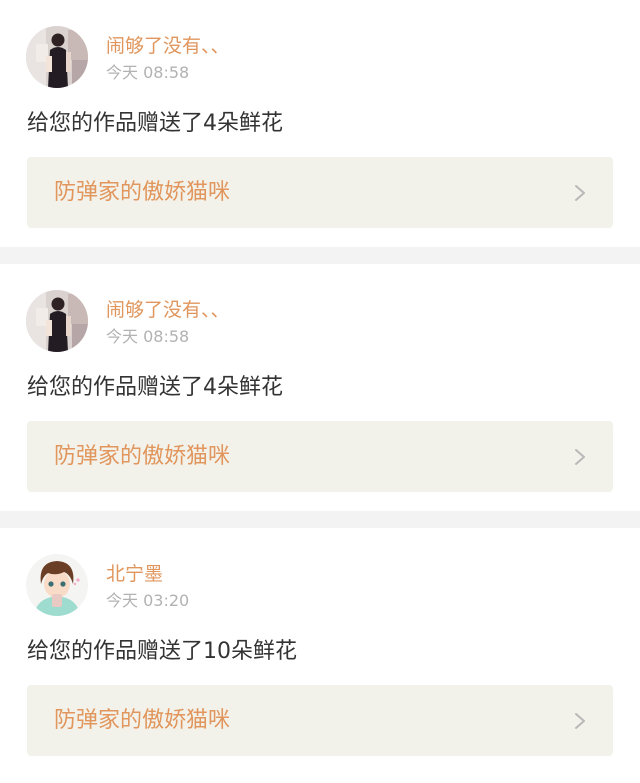  I want to click on timestamp: 今天 03:20, so click(148, 600).